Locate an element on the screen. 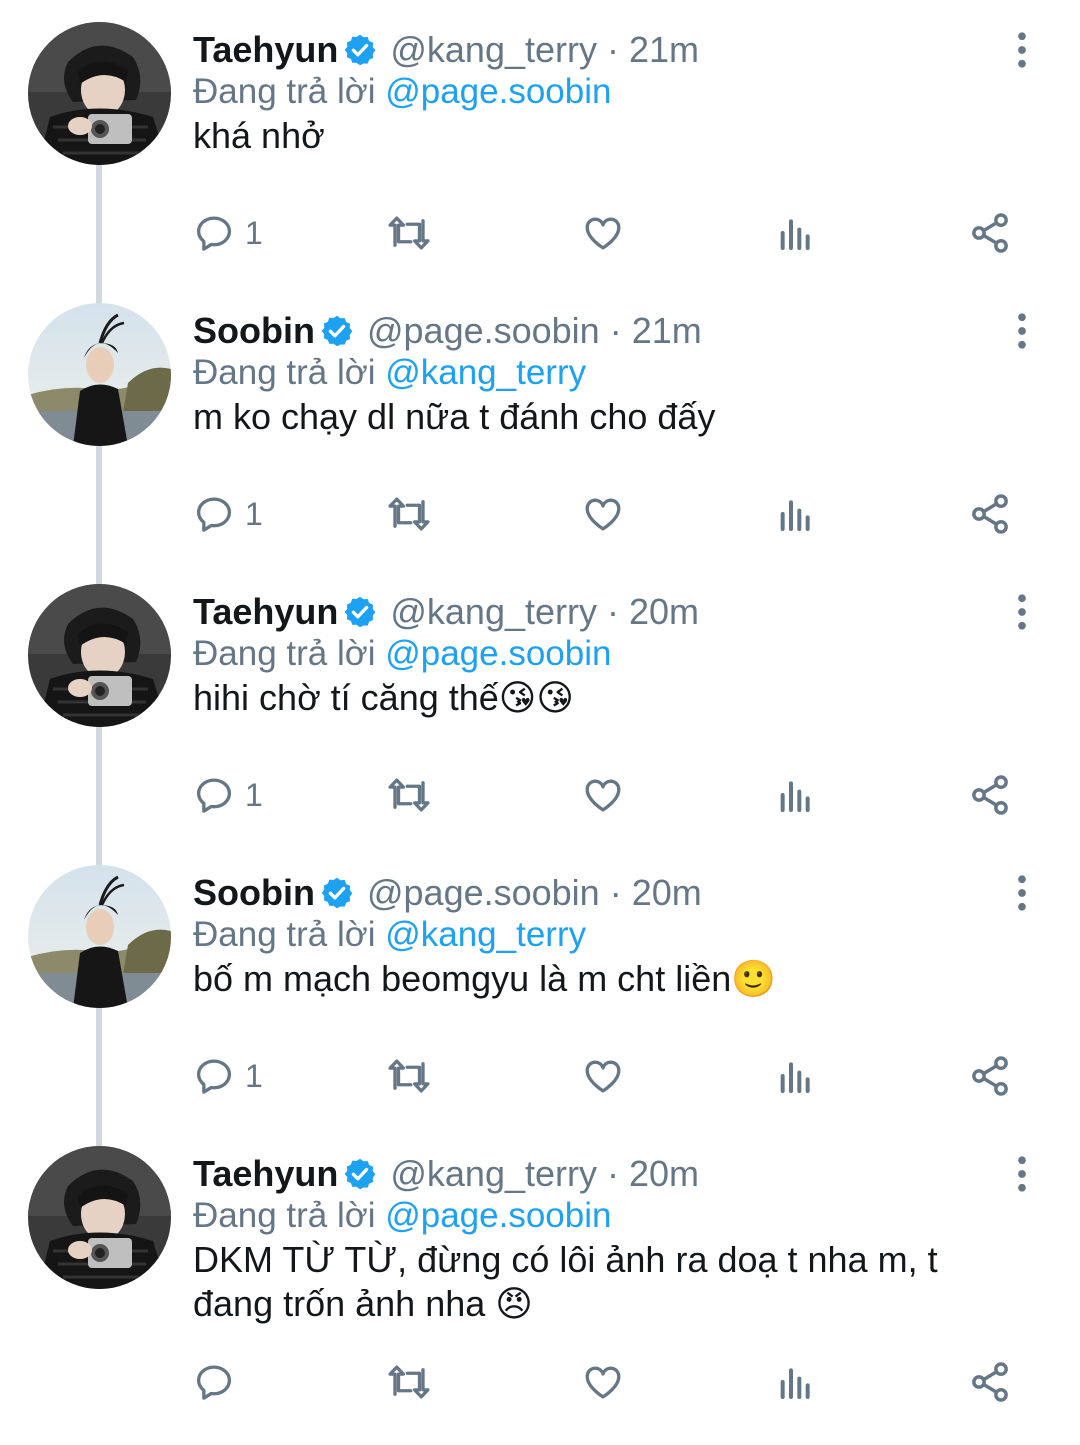  reply-button is located at coordinates (219, 1382).